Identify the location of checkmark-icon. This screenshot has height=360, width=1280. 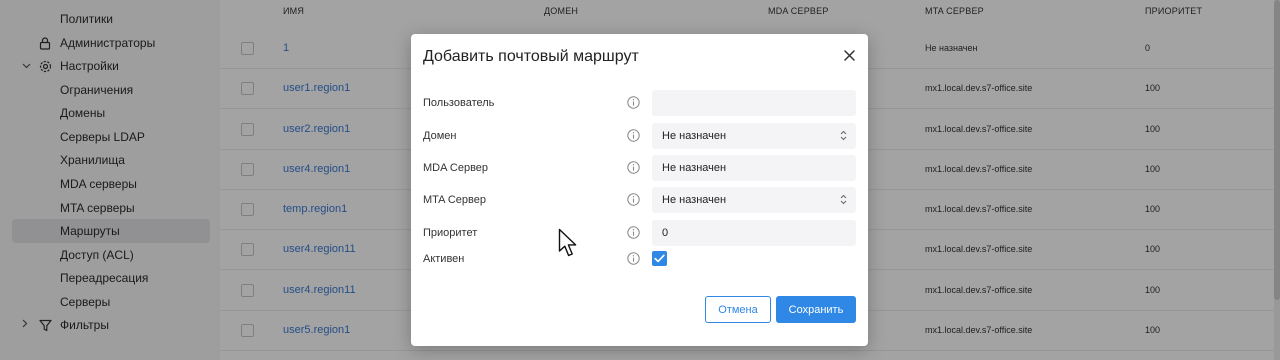
(659, 258).